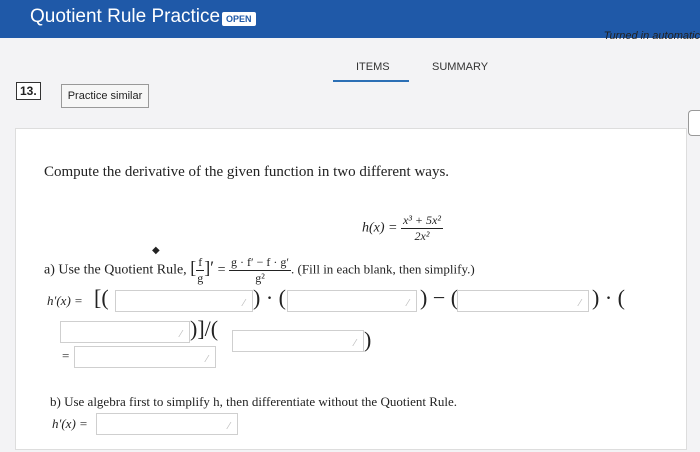  What do you see at coordinates (523, 301) in the screenshot?
I see `blank-f` at bounding box center [523, 301].